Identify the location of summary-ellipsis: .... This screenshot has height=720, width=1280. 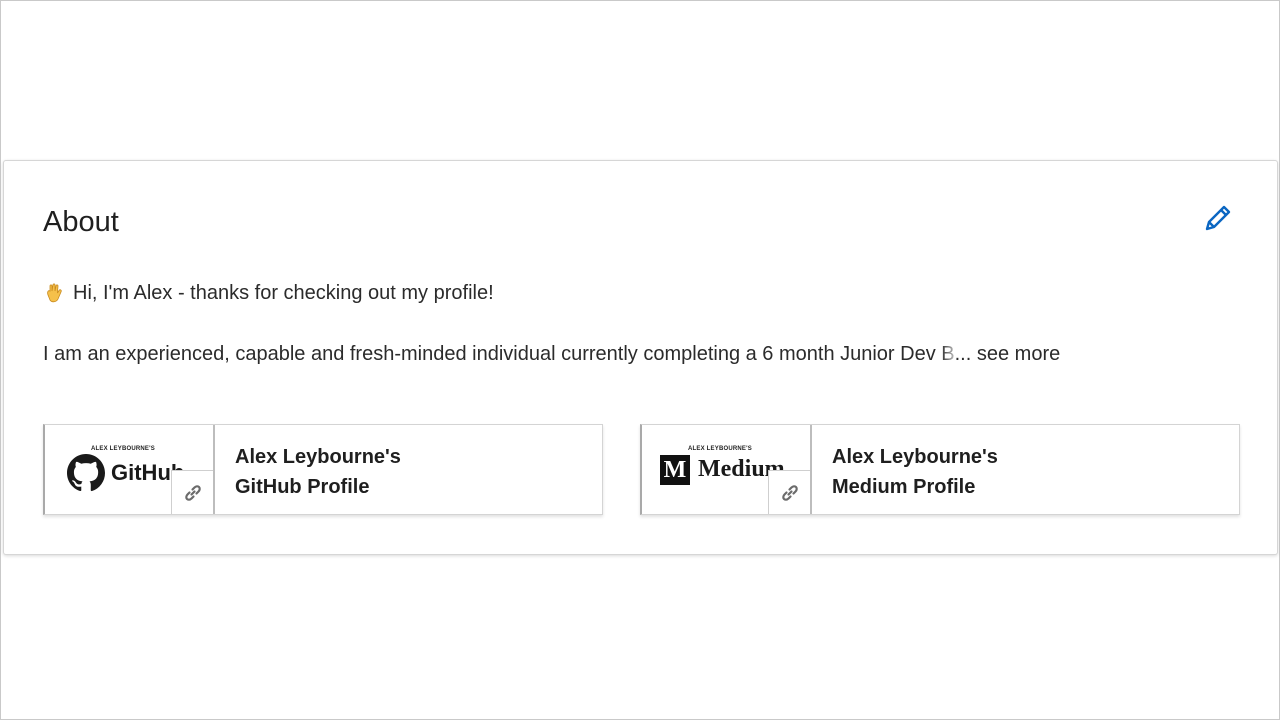
(963, 354).